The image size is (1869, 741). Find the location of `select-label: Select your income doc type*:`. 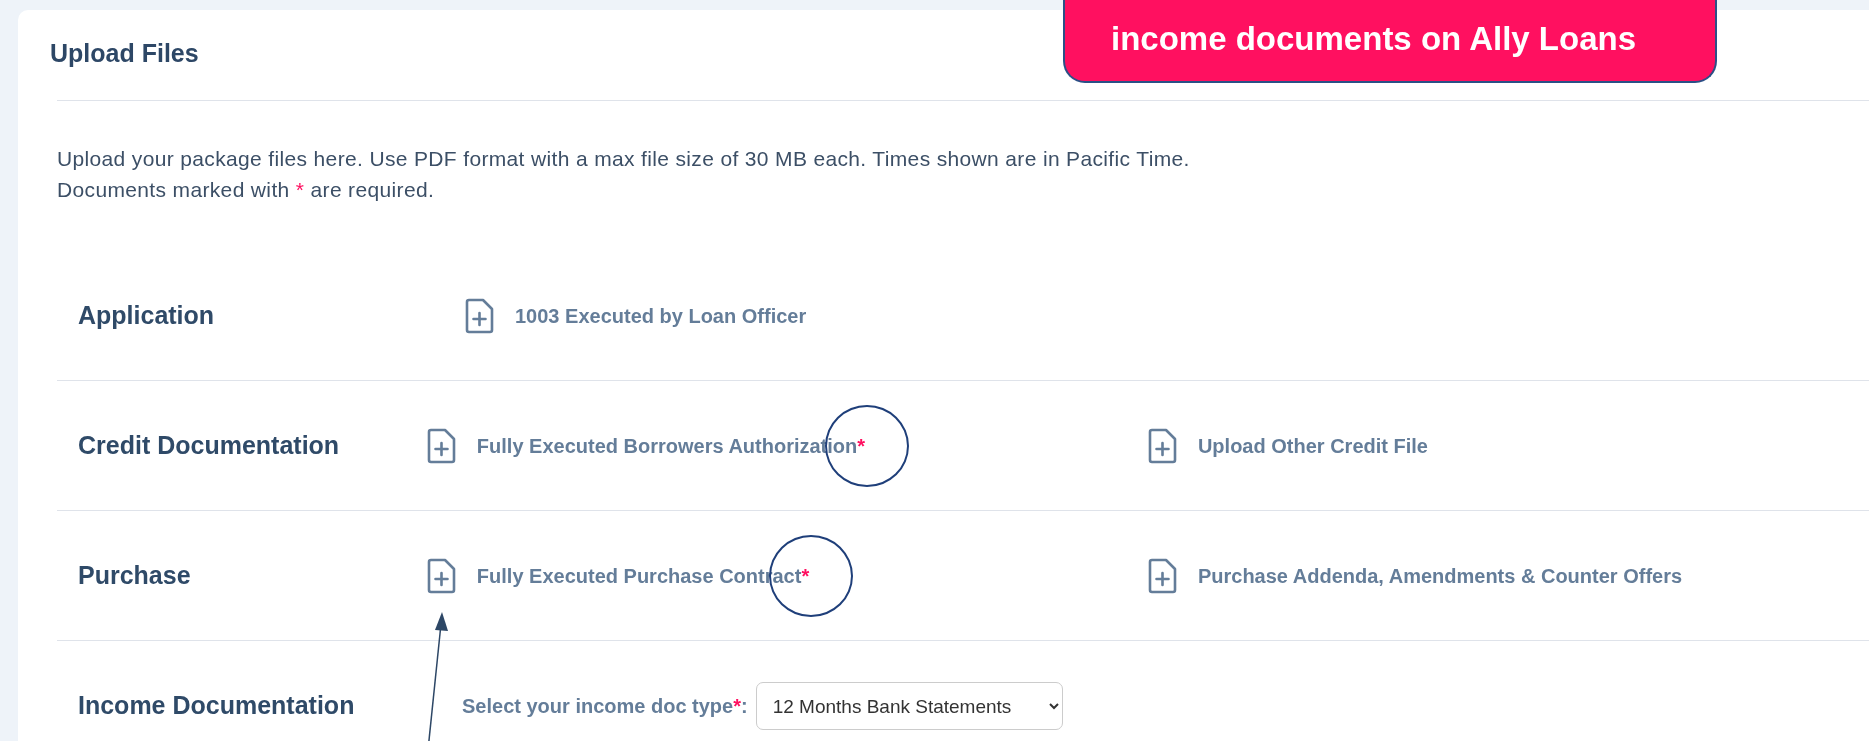

select-label: Select your income doc type*: is located at coordinates (605, 706).